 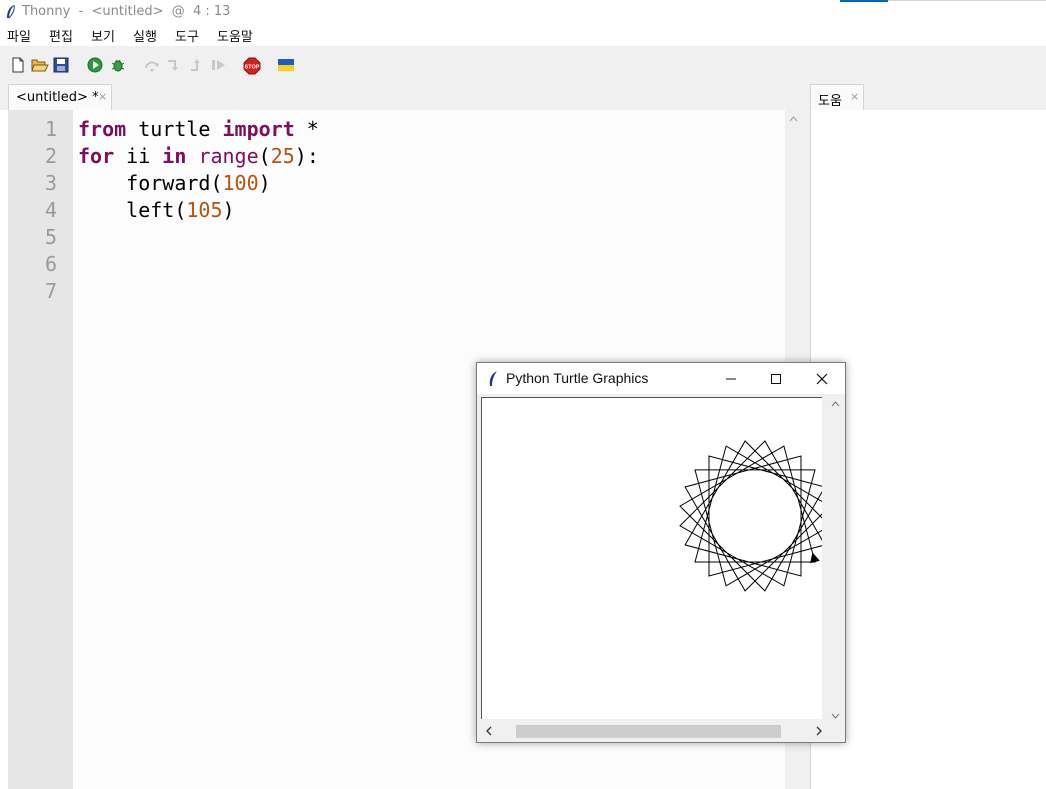 I want to click on turtle-window-title: Python Turtle Graphics, so click(x=577, y=378).